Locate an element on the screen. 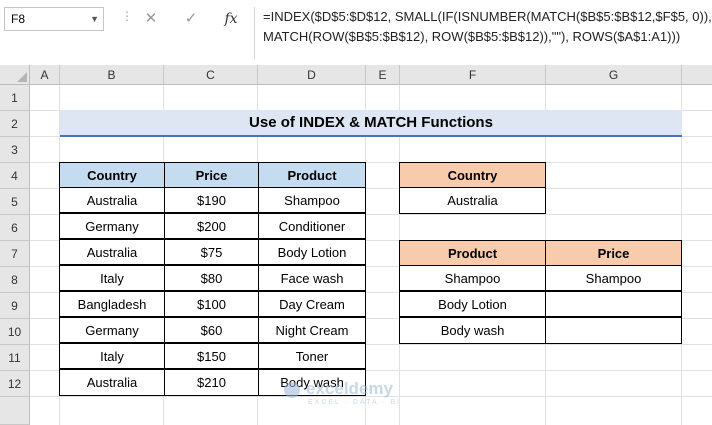 This screenshot has width=712, height=425. table-cell: $75 is located at coordinates (211, 252).